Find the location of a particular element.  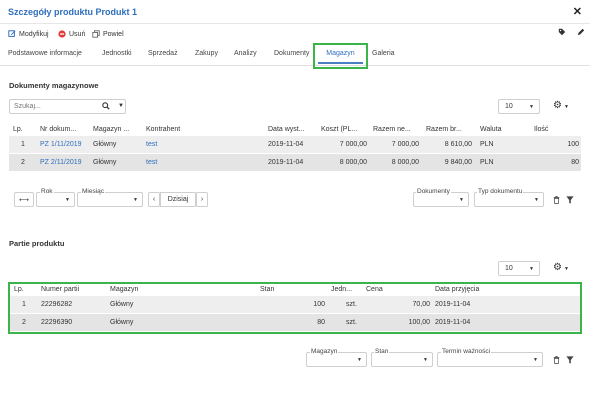

search-icon is located at coordinates (106, 107).